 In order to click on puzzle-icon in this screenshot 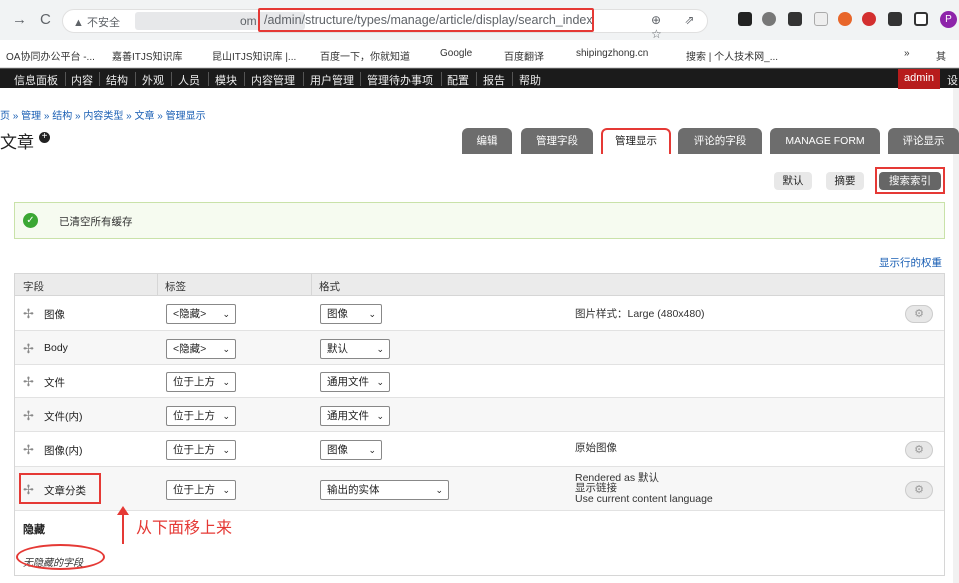, I will do `click(895, 19)`.